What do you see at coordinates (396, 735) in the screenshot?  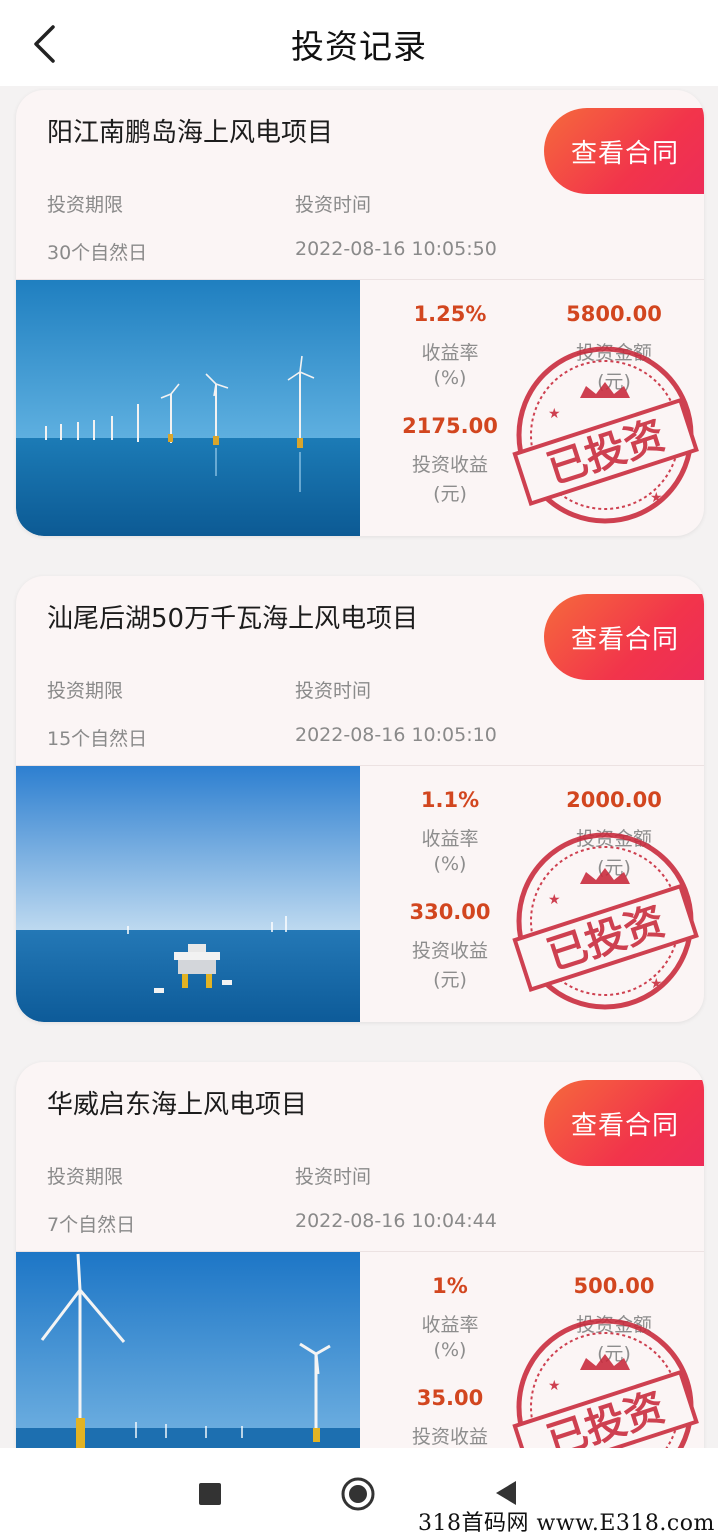 I see `time-value: 2022-08-16 10:05:10` at bounding box center [396, 735].